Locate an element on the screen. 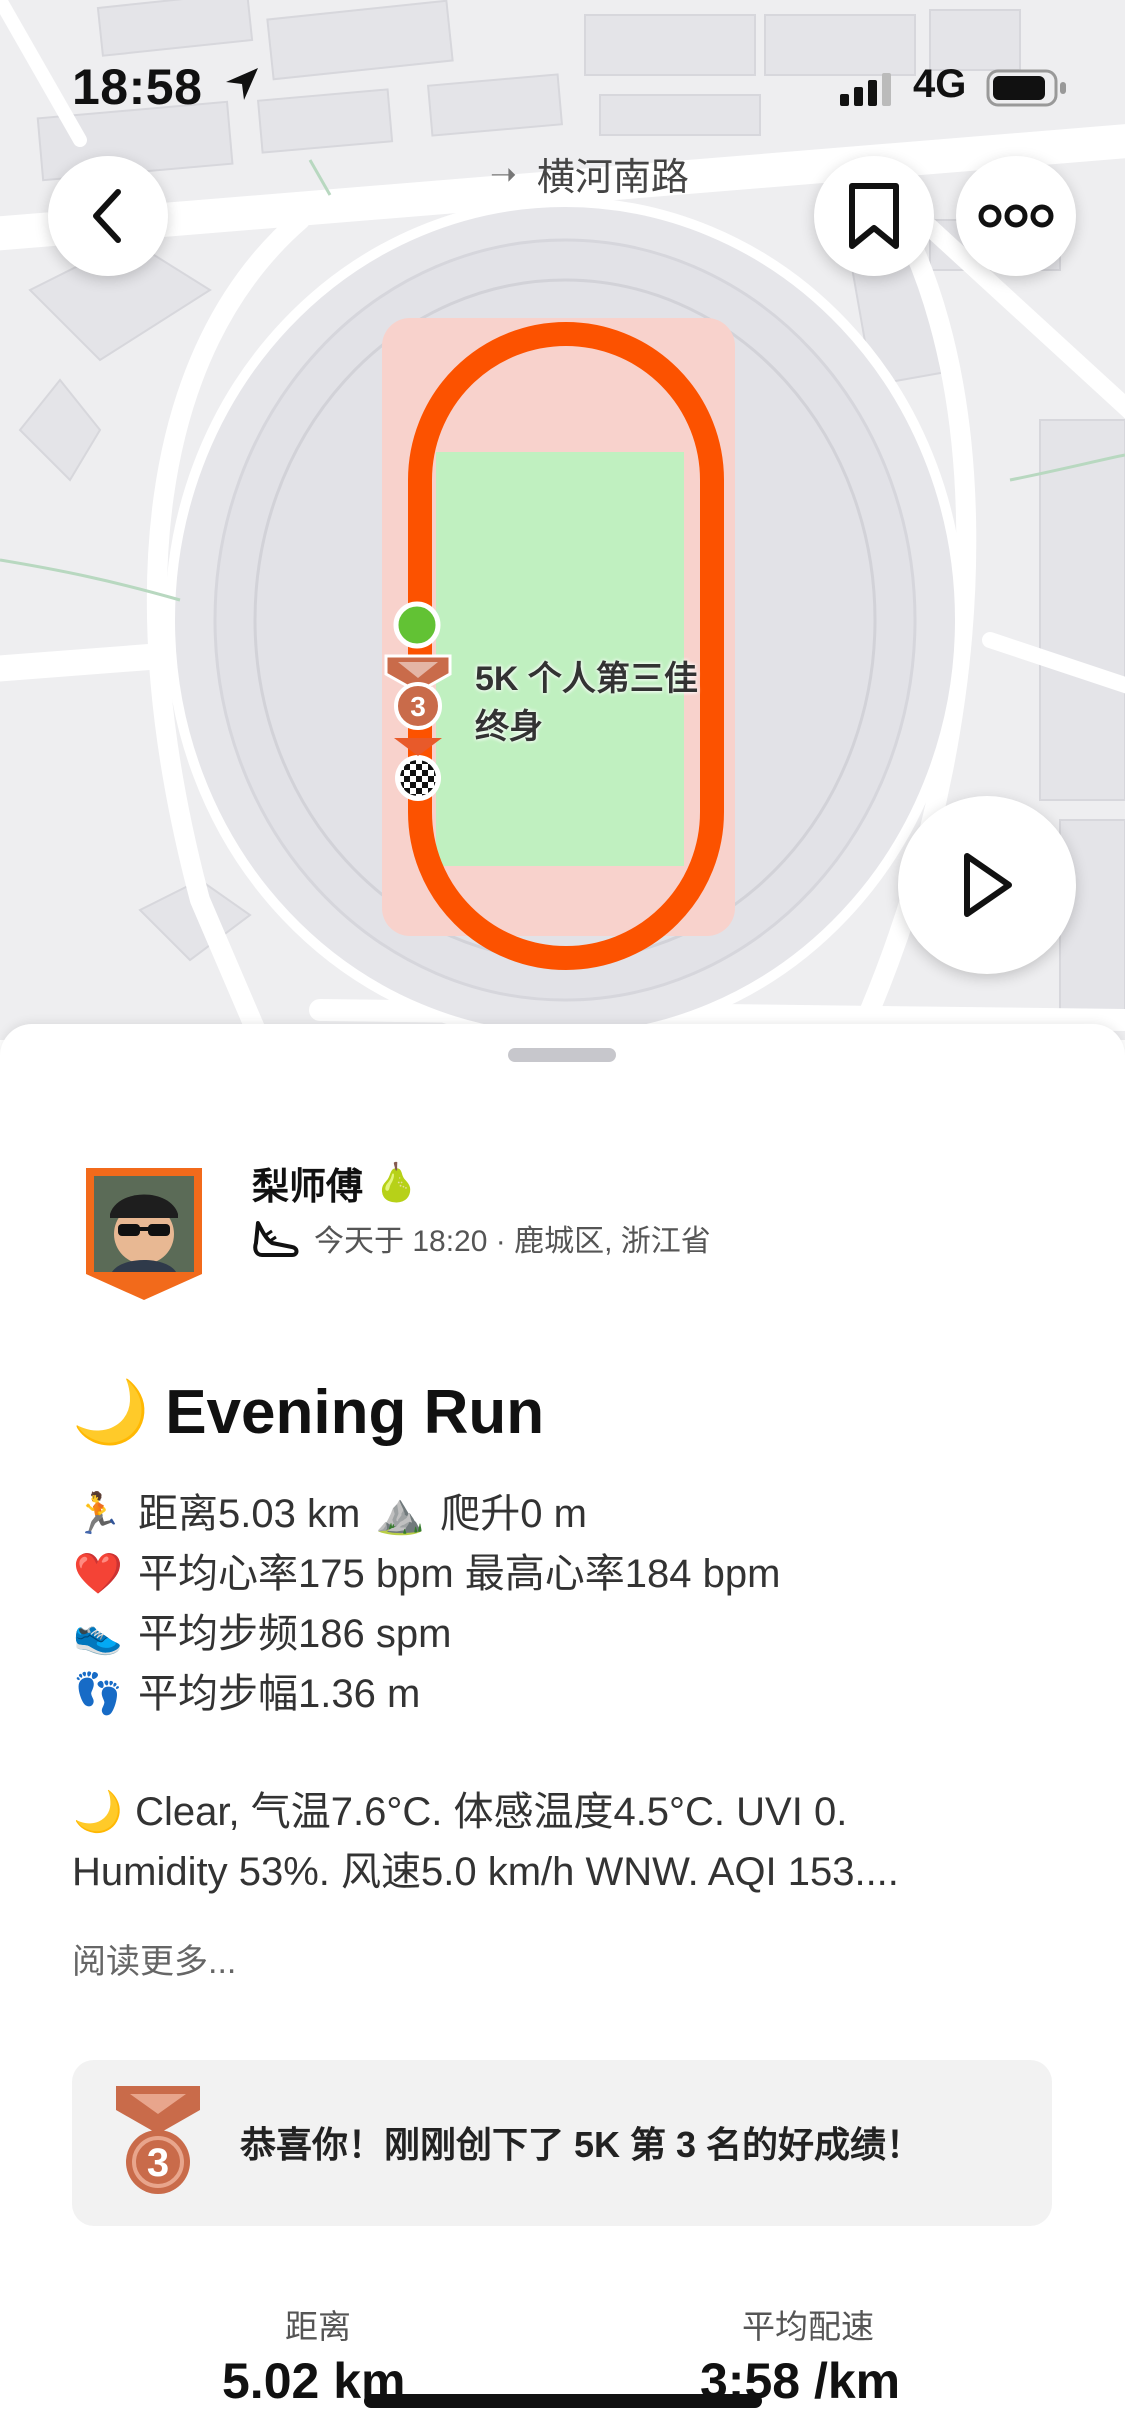 Image resolution: width=1125 pixels, height=2436 pixels. stat-elevation-text: 爬升0 m is located at coordinates (513, 1514).